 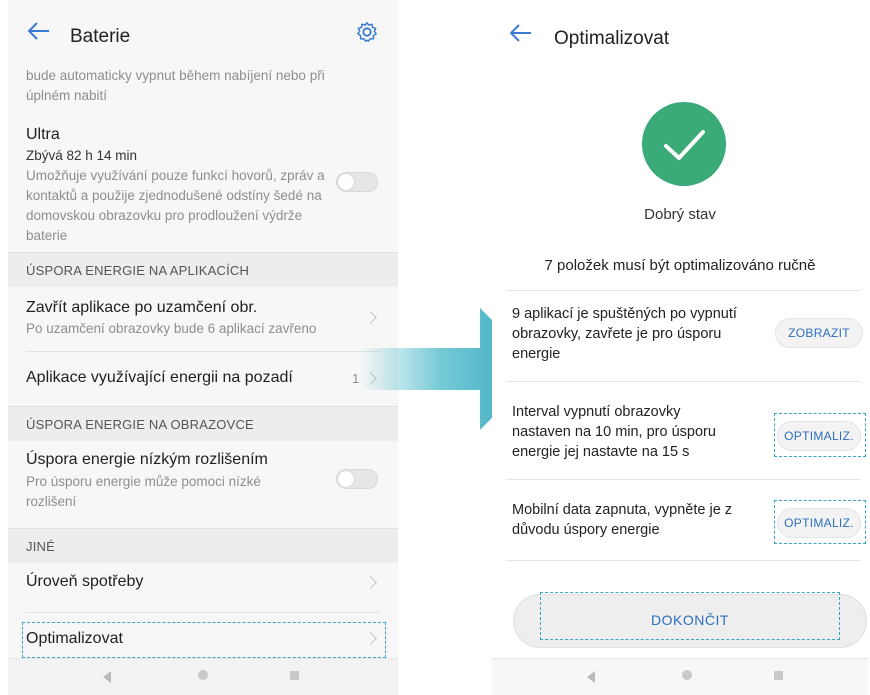 What do you see at coordinates (203, 31) in the screenshot?
I see `app-bar: Baterie` at bounding box center [203, 31].